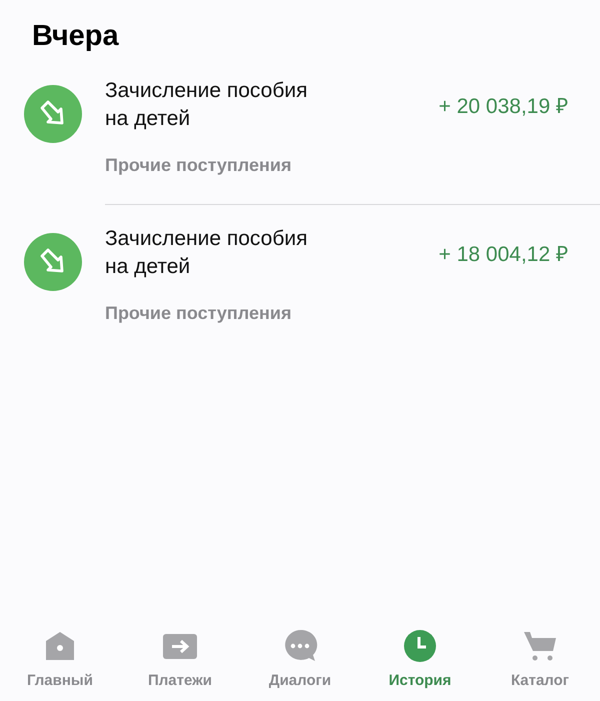 The image size is (600, 701). What do you see at coordinates (76, 36) in the screenshot?
I see `section-title: Вчера` at bounding box center [76, 36].